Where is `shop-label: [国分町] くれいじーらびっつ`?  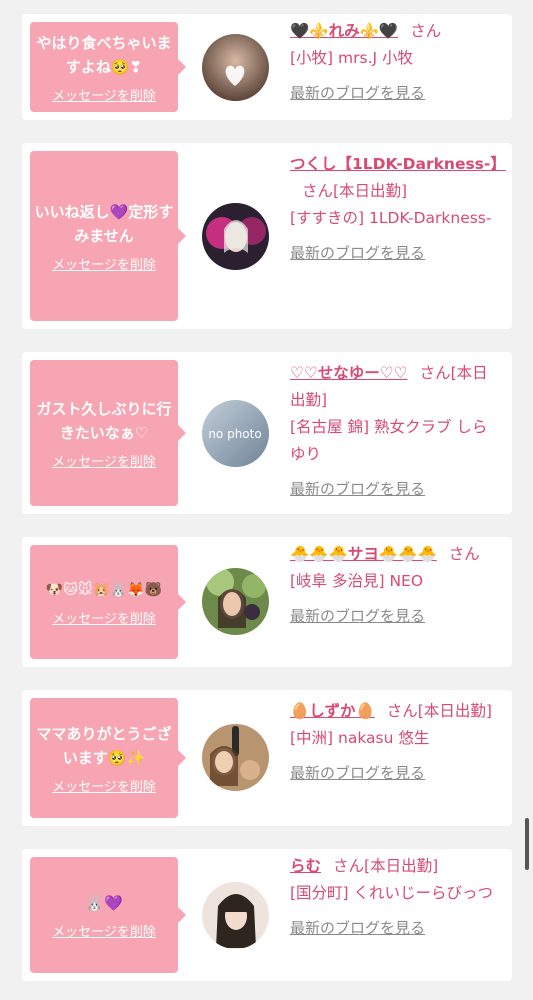 shop-label: [国分町] くれいじーらびっつ is located at coordinates (392, 893).